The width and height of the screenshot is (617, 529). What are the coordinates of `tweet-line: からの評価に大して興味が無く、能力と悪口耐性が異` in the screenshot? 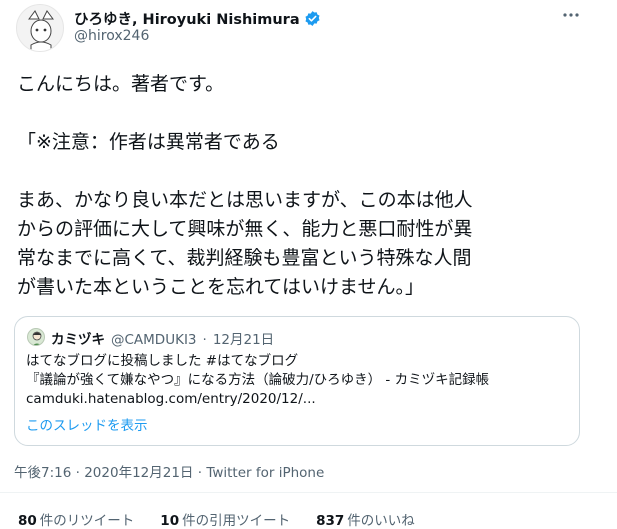 It's located at (245, 229).